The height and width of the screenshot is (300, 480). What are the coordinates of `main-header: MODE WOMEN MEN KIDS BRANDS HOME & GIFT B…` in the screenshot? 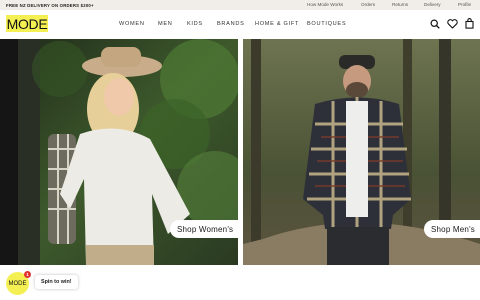 It's located at (240, 24).